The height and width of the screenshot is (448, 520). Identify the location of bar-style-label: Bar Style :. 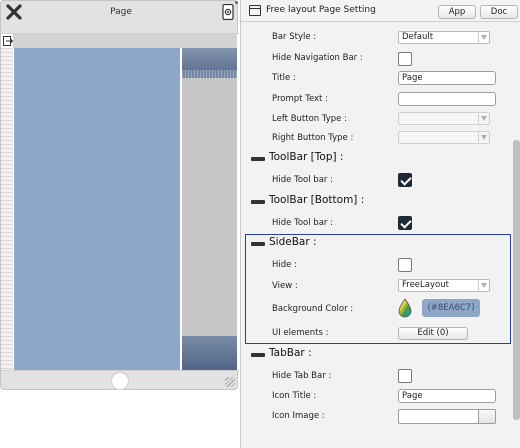
(294, 37).